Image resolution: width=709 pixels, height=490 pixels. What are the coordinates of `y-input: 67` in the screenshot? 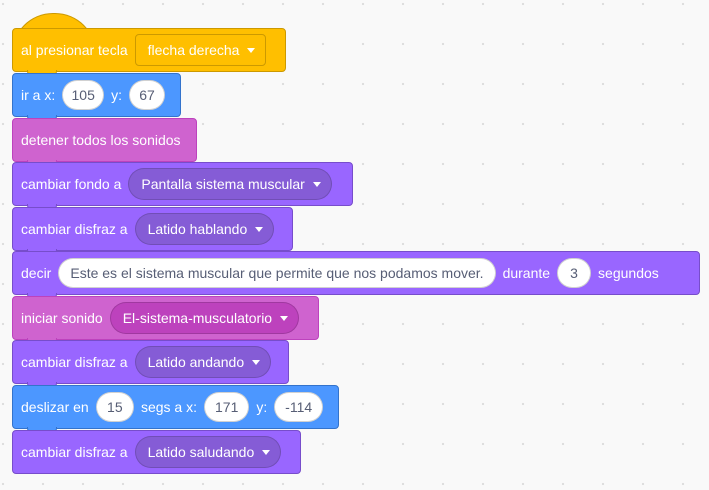 It's located at (147, 95).